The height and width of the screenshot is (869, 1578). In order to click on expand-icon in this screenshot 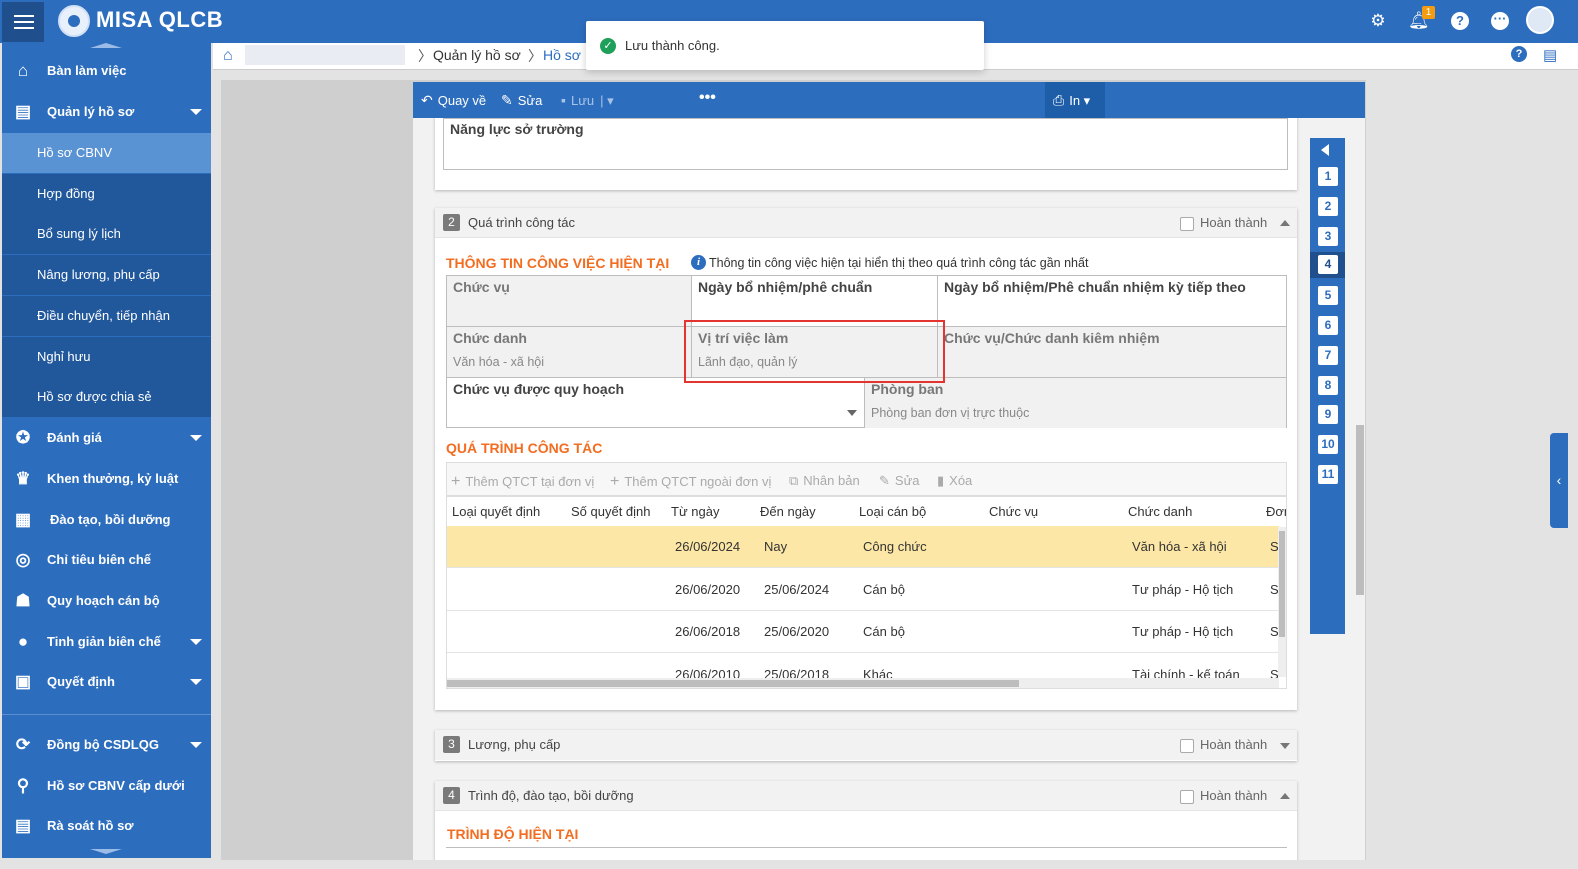, I will do `click(1285, 746)`.